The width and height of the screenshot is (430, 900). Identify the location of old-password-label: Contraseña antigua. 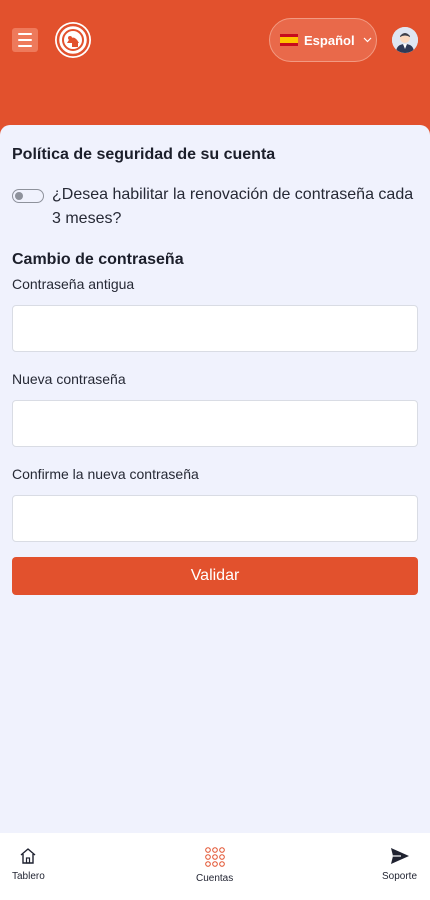
(73, 284).